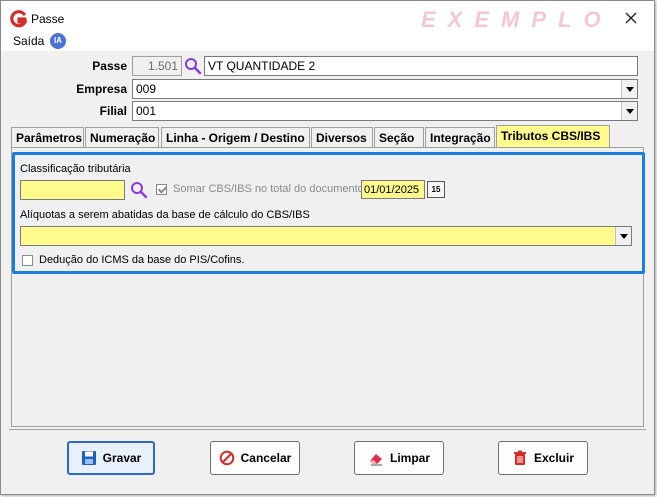 The image size is (657, 497). I want to click on tab-tributos-cbs-ibs: Tributos CBS/IBS, so click(553, 136).